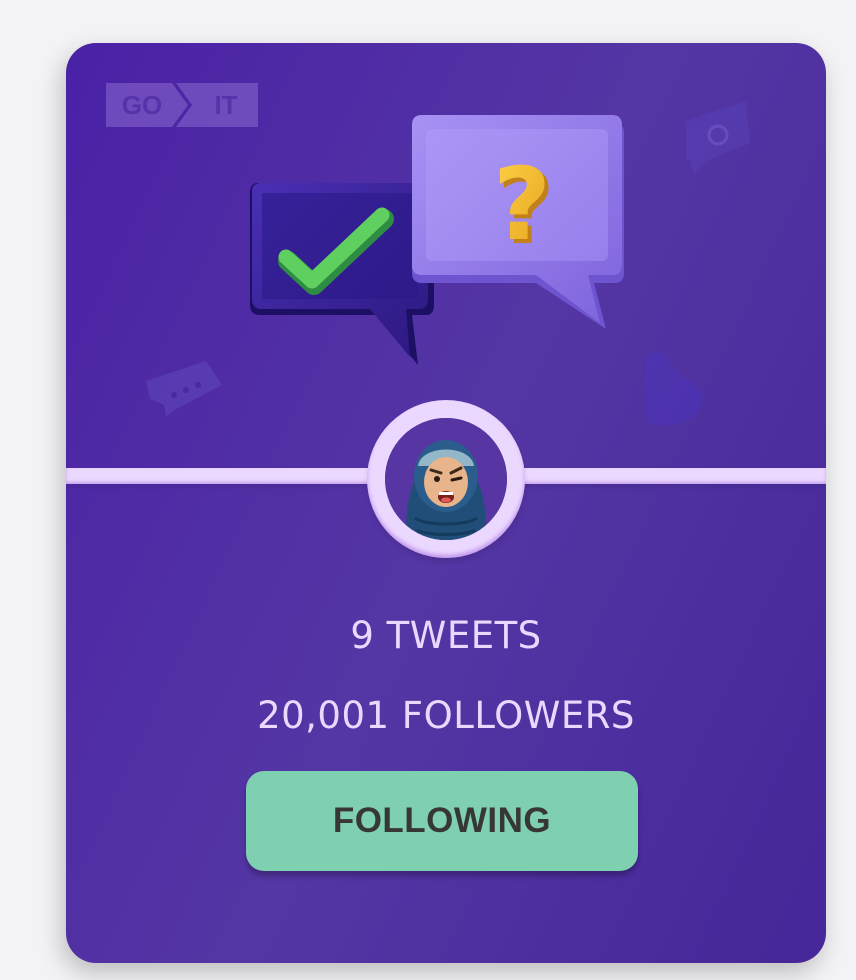  Describe the element at coordinates (446, 635) in the screenshot. I see `tweets-count: 9 TWEETS` at that location.